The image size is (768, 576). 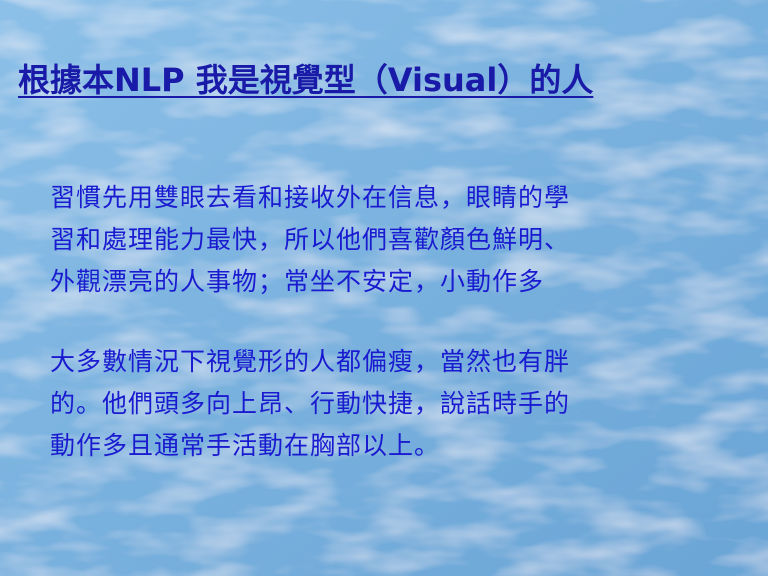 I want to click on paragraph-line: 習和處理能力最快，所以他們喜歡顏色鮮明、, so click(x=310, y=239).